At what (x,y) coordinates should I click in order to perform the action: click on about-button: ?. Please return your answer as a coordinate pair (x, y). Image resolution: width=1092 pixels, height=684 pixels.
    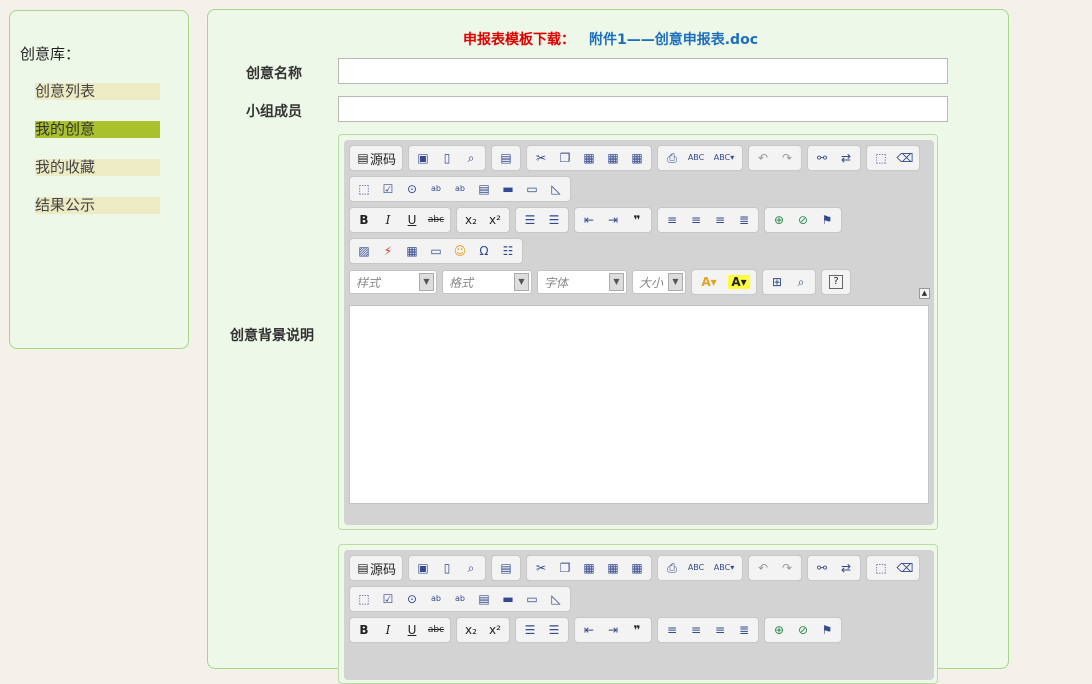
    Looking at the image, I should click on (836, 282).